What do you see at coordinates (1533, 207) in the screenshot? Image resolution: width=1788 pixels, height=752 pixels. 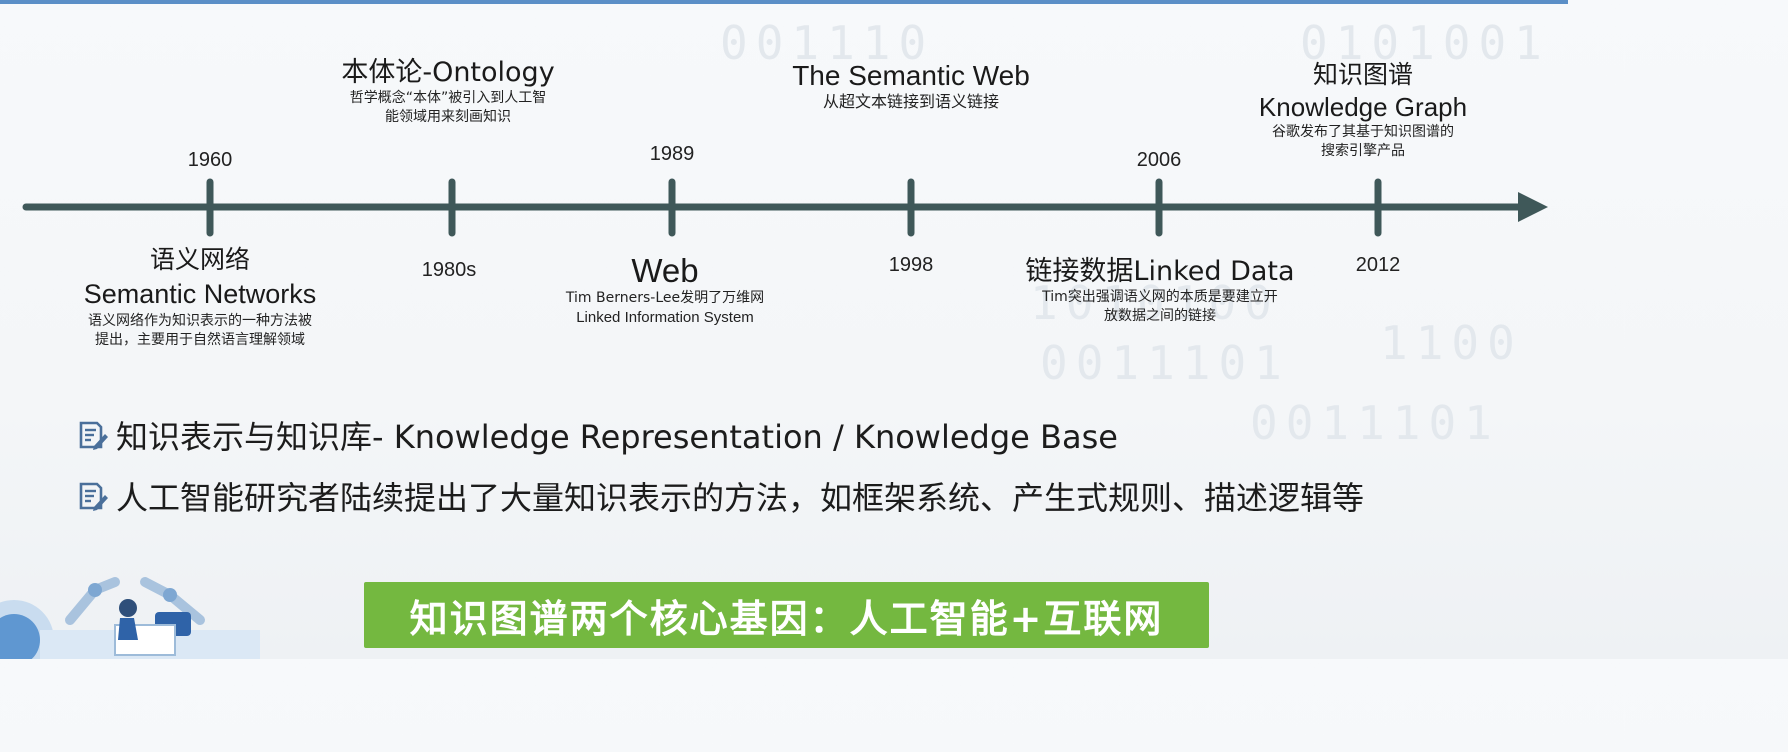 I see `timeline-arrowhead` at bounding box center [1533, 207].